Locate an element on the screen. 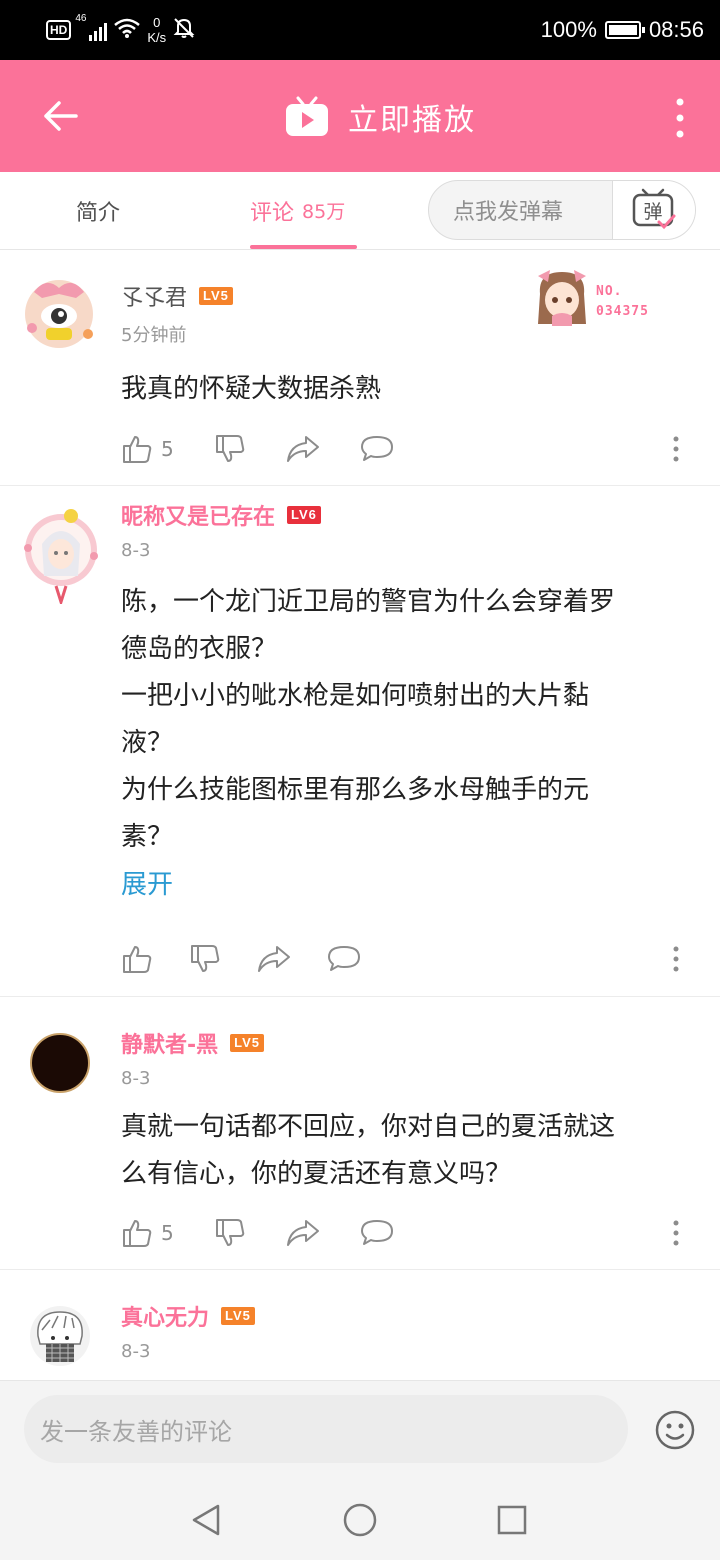  comment-text-line: 素？ is located at coordinates (147, 837).